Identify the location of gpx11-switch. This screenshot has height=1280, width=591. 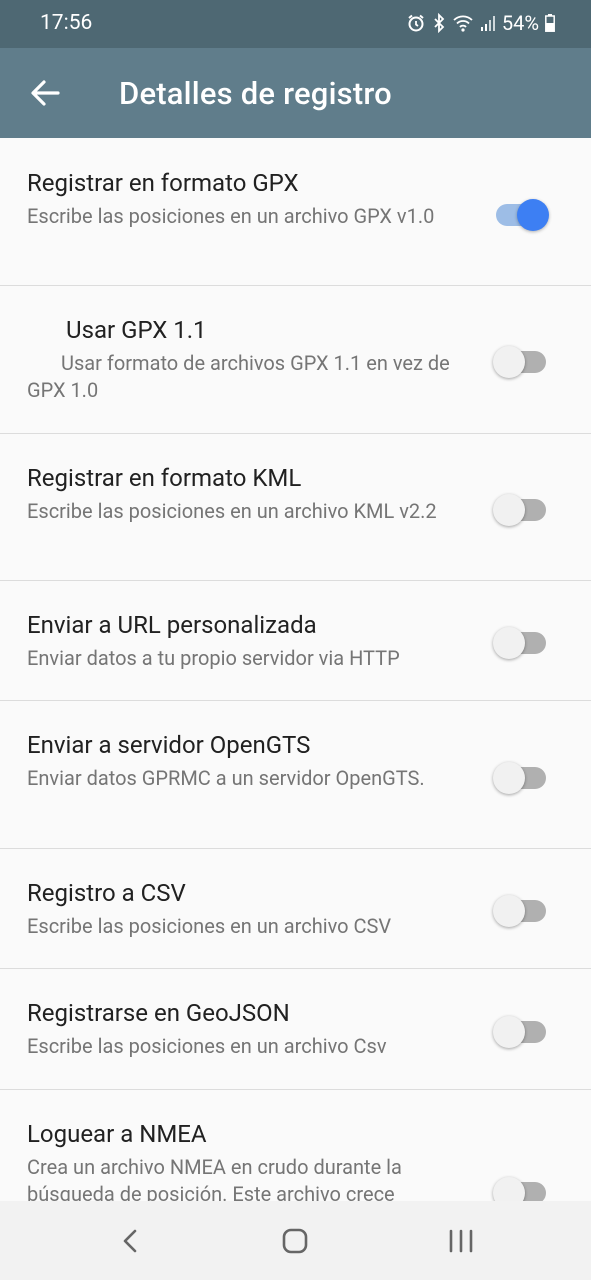
(522, 359).